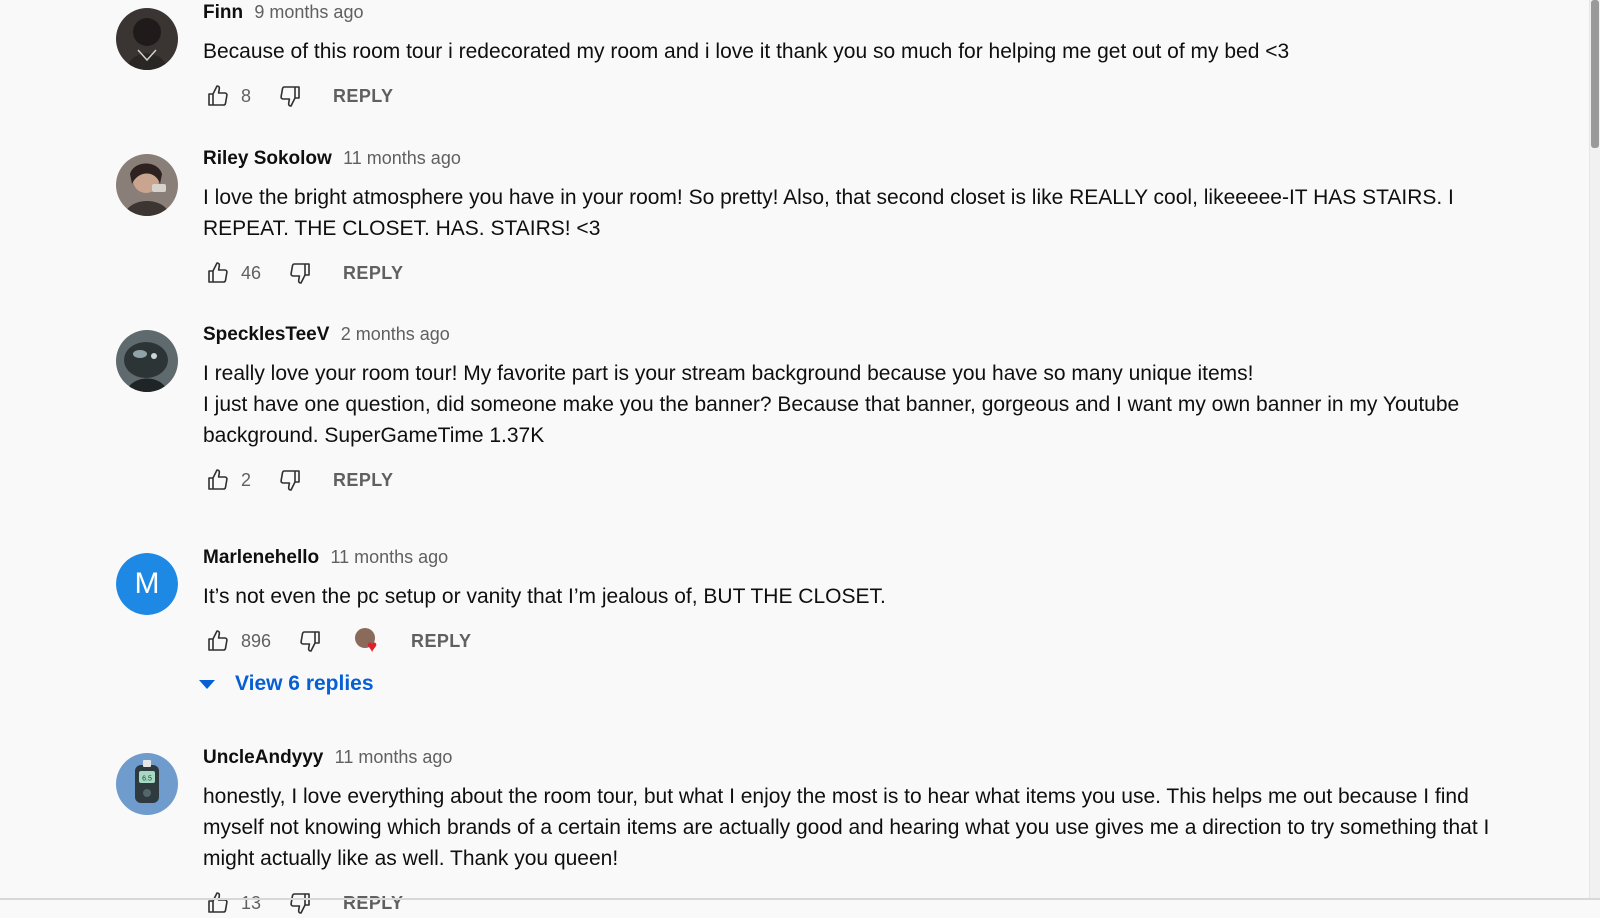 The height and width of the screenshot is (918, 1600). What do you see at coordinates (207, 684) in the screenshot?
I see `caret-down-icon` at bounding box center [207, 684].